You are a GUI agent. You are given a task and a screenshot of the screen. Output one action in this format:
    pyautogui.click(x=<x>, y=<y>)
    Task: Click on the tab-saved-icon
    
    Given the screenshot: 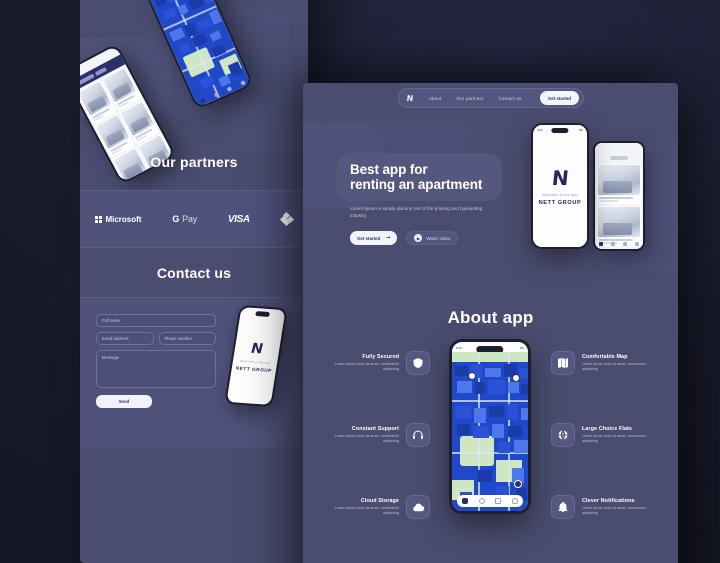 What is the action you would take?
    pyautogui.click(x=498, y=501)
    